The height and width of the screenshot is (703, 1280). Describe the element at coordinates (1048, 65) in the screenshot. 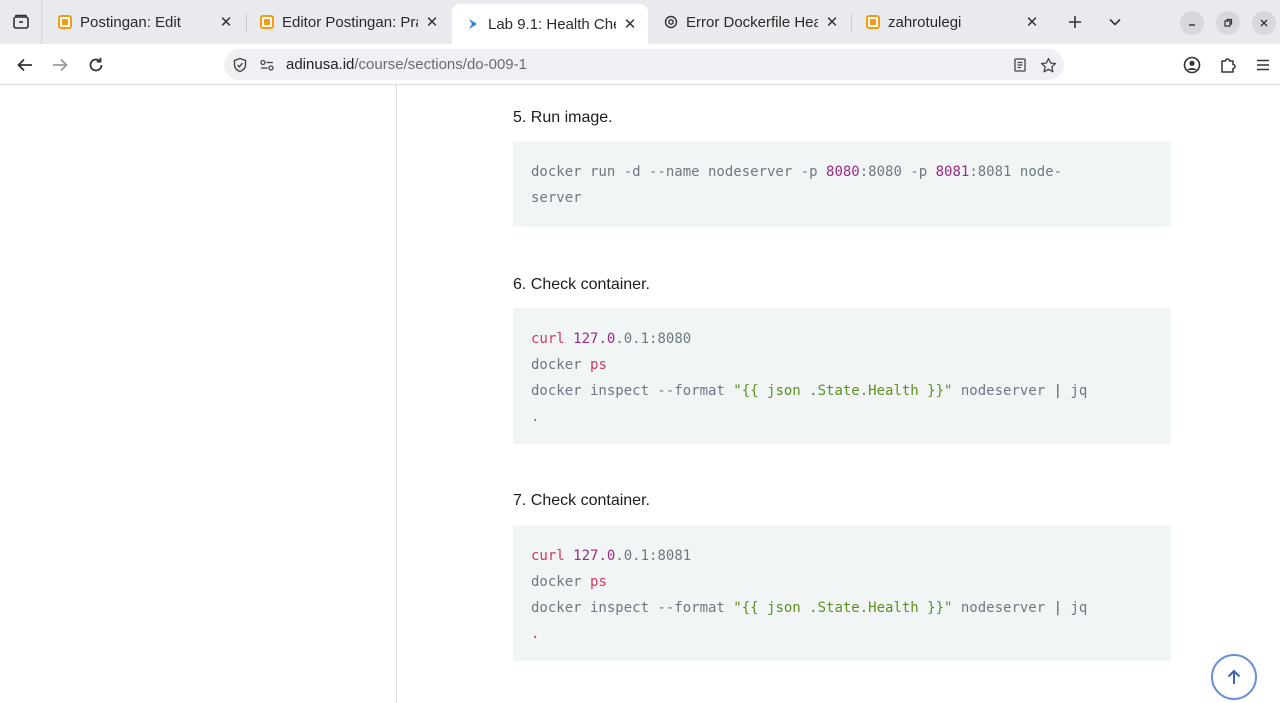

I see `bookmark-star-icon` at that location.